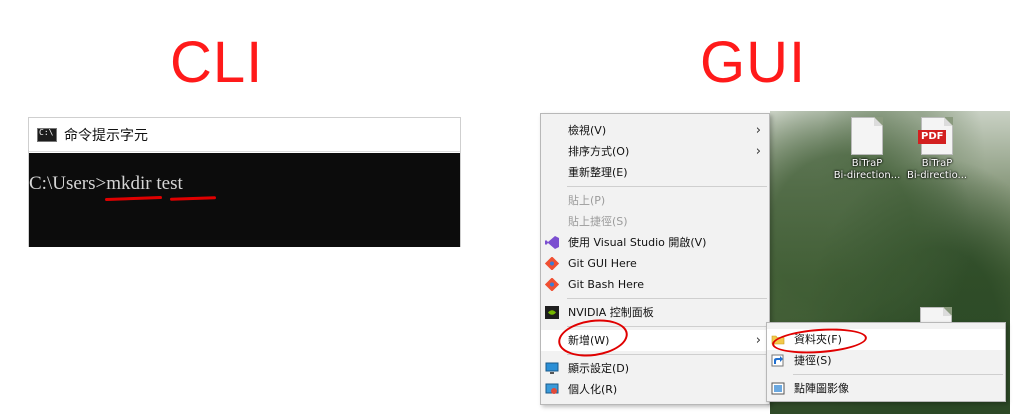  What do you see at coordinates (655, 368) in the screenshot?
I see `menu-item-display-settings: 顯示設定(D)` at bounding box center [655, 368].